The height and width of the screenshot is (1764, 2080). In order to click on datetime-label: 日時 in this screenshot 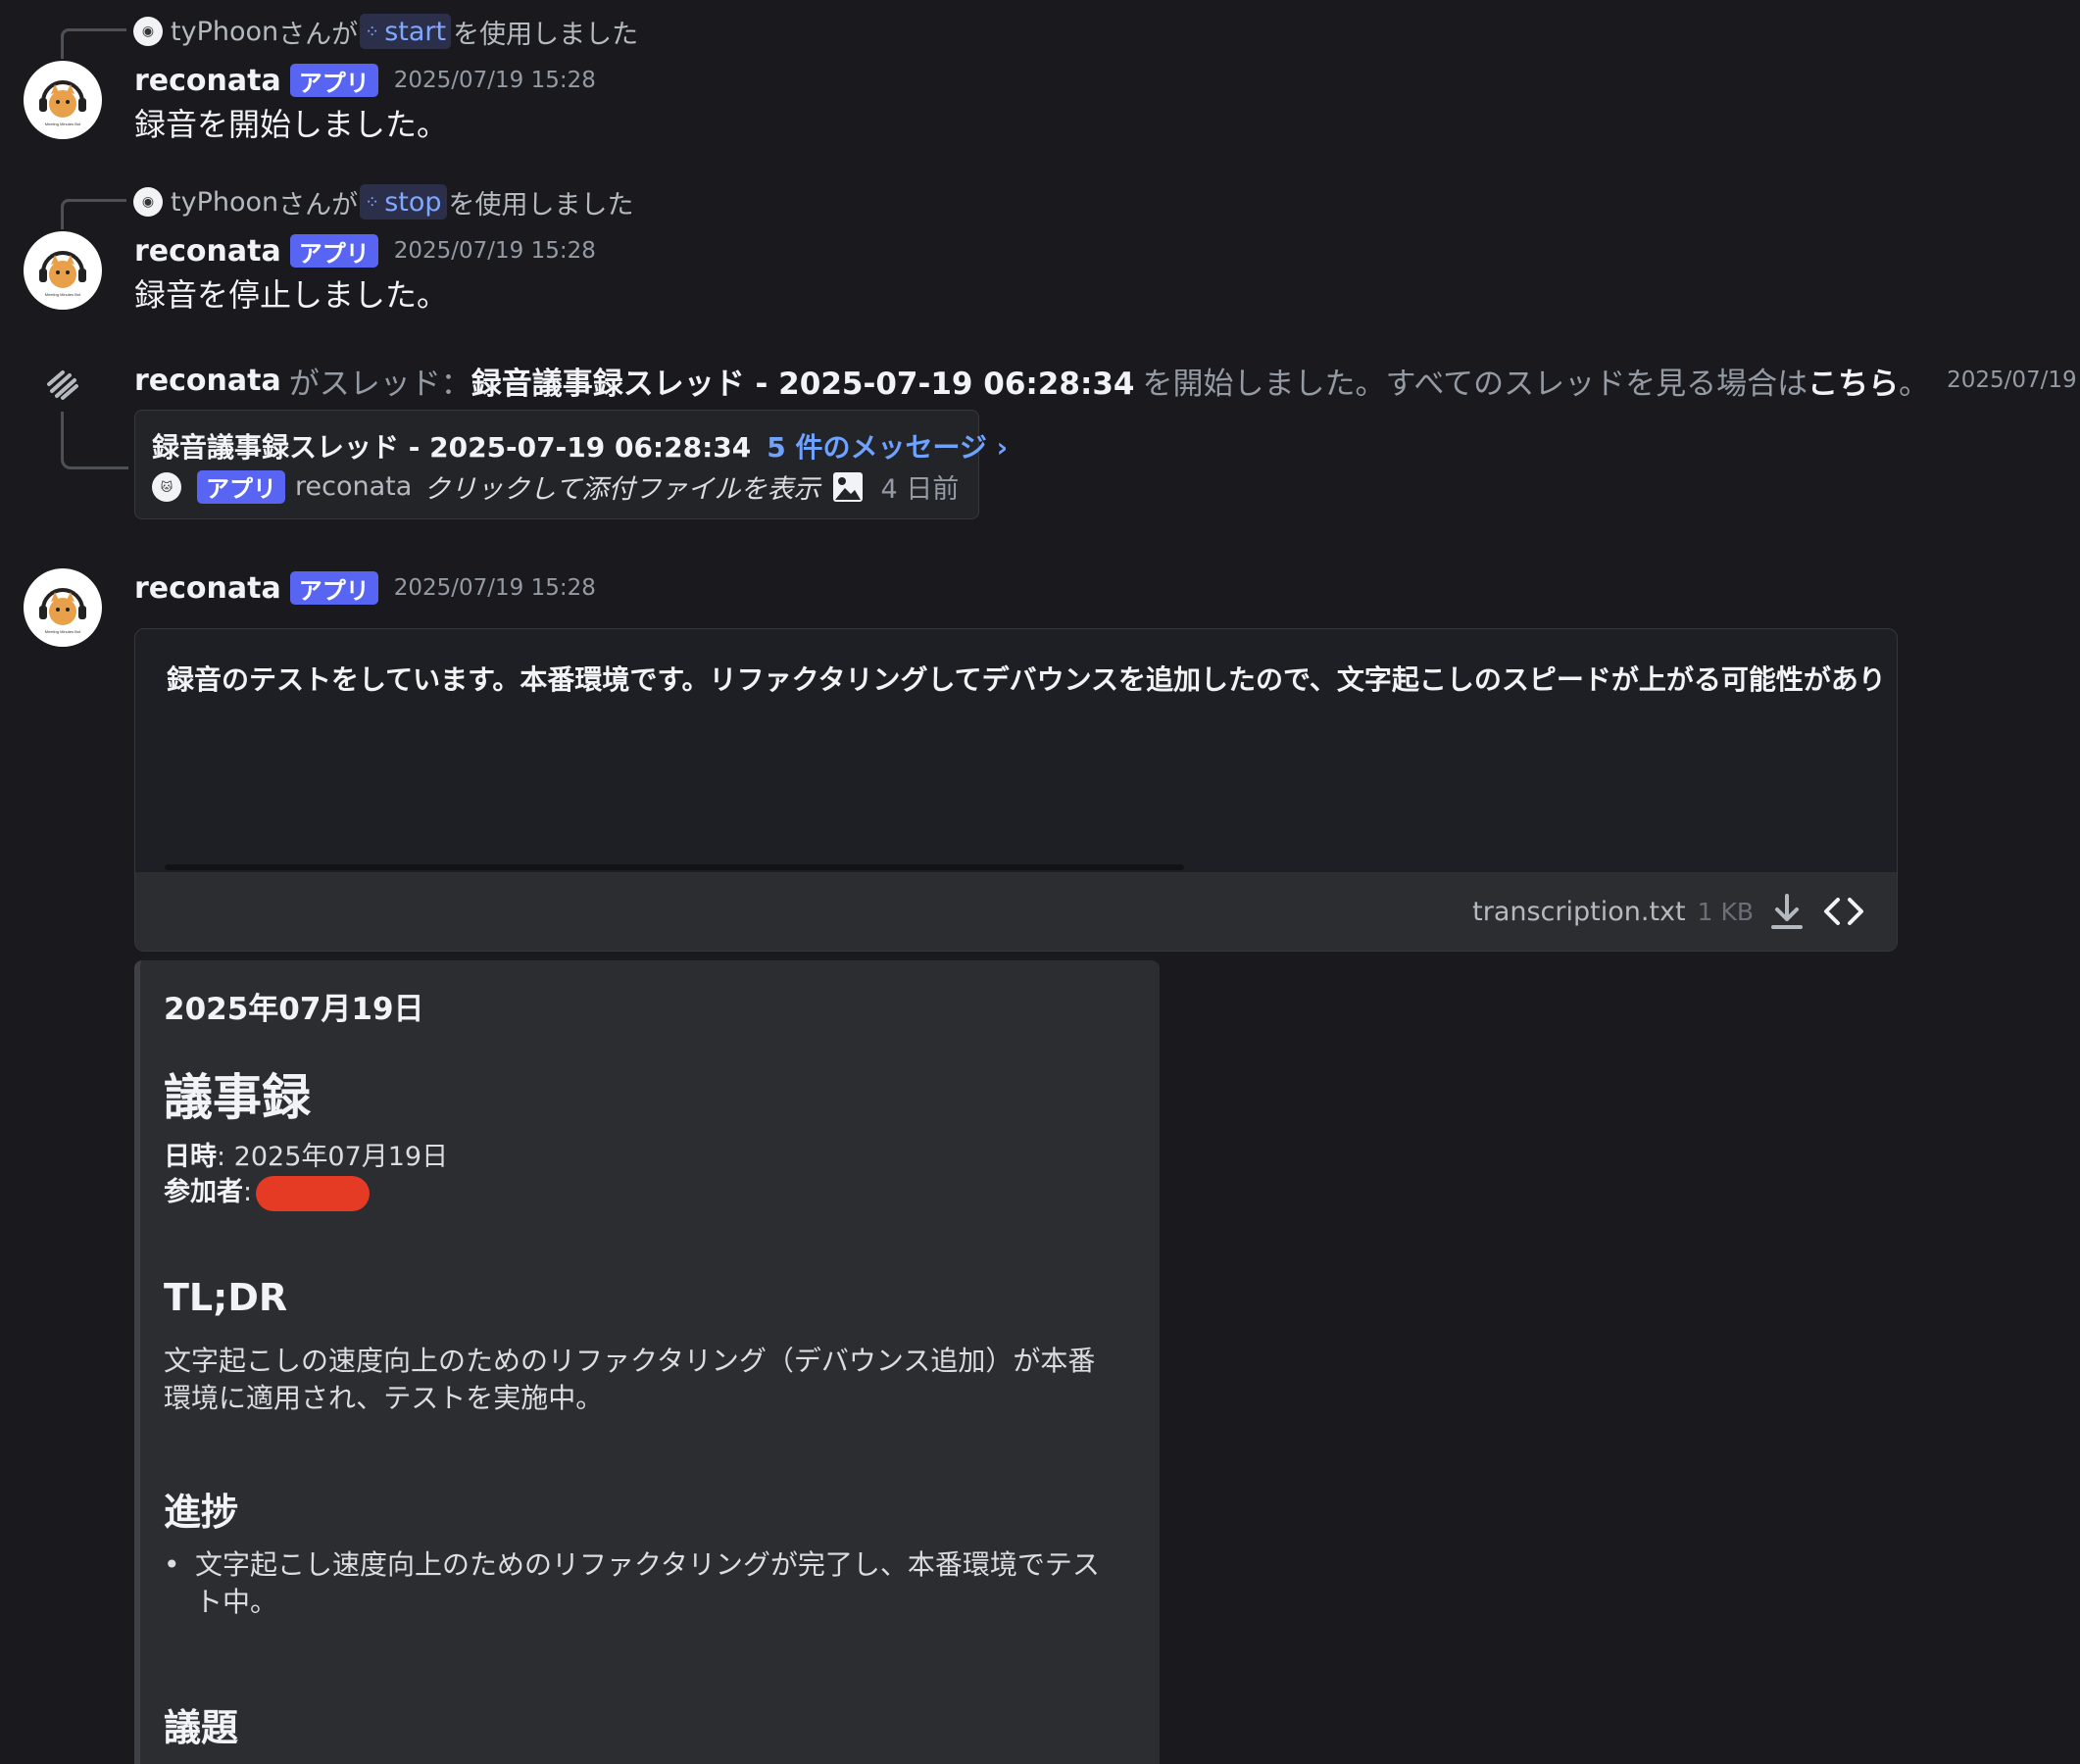, I will do `click(190, 1157)`.